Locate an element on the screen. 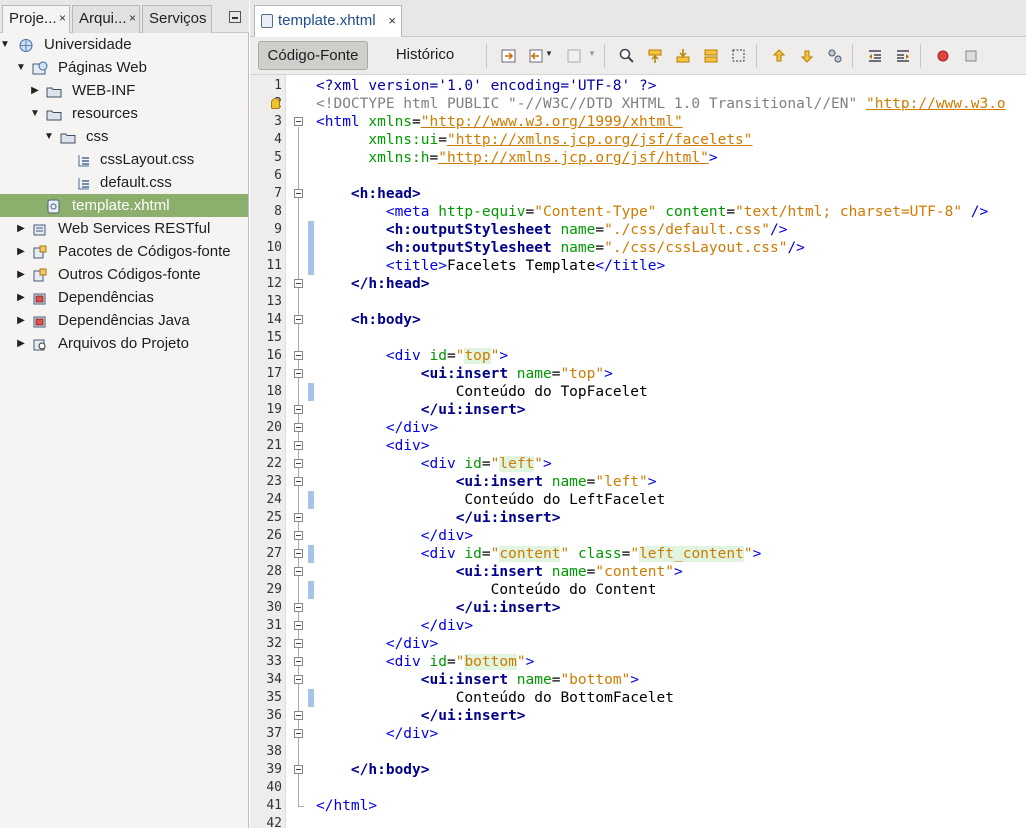  find-icon is located at coordinates (627, 56).